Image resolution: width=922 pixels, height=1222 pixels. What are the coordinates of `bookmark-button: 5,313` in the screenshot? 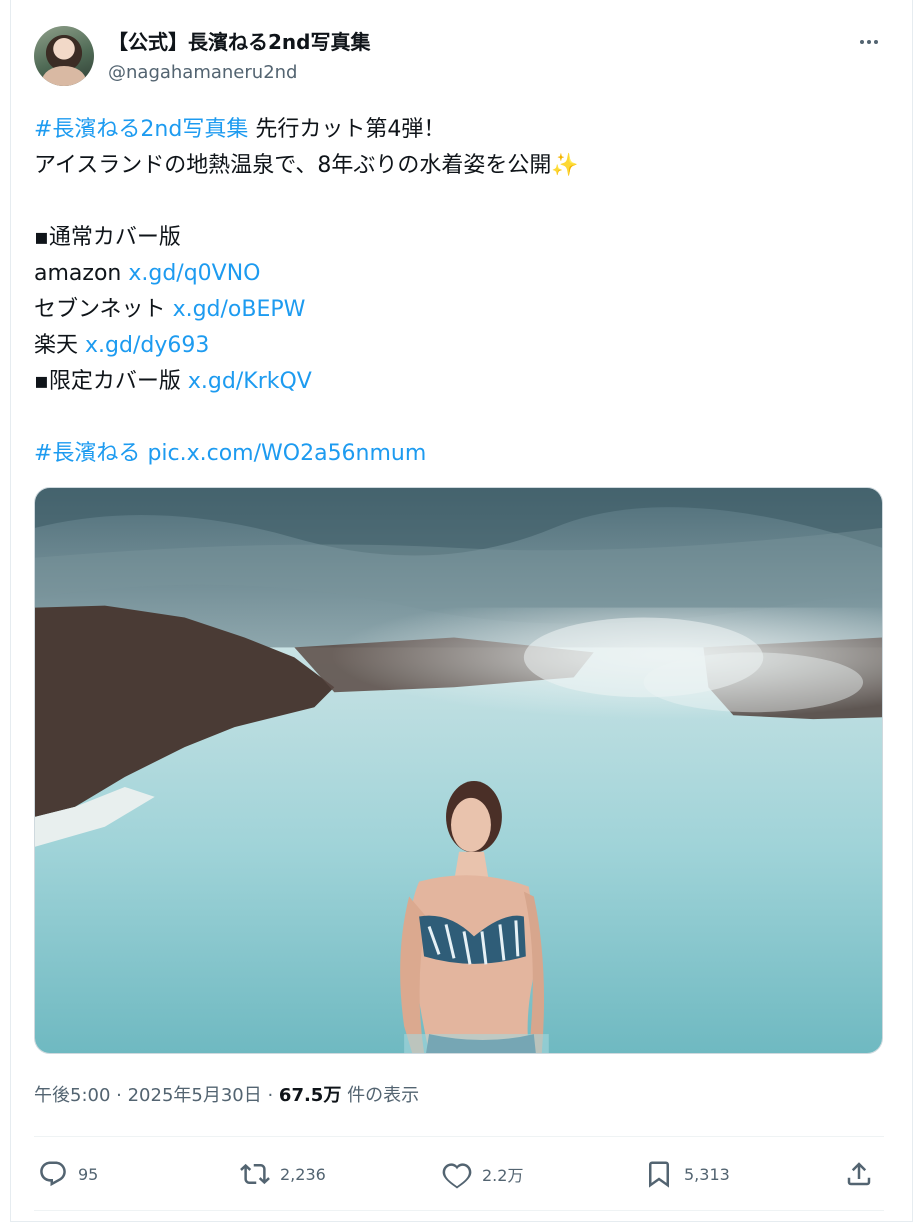 It's located at (687, 1174).